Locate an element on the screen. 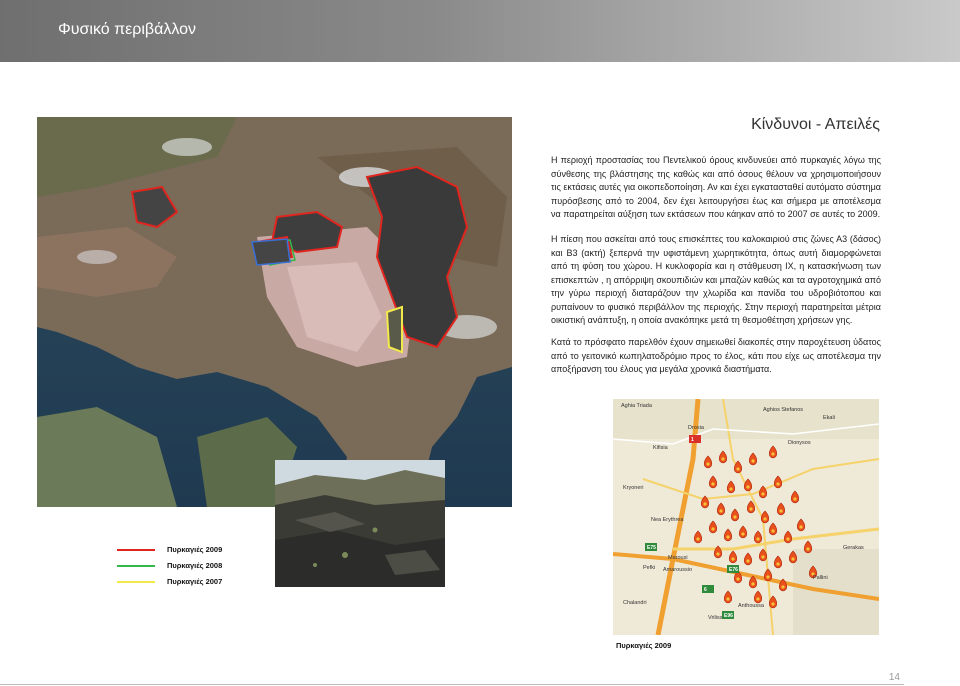 The width and height of the screenshot is (960, 686). map-place-label: Nea Erythrea is located at coordinates (667, 520).